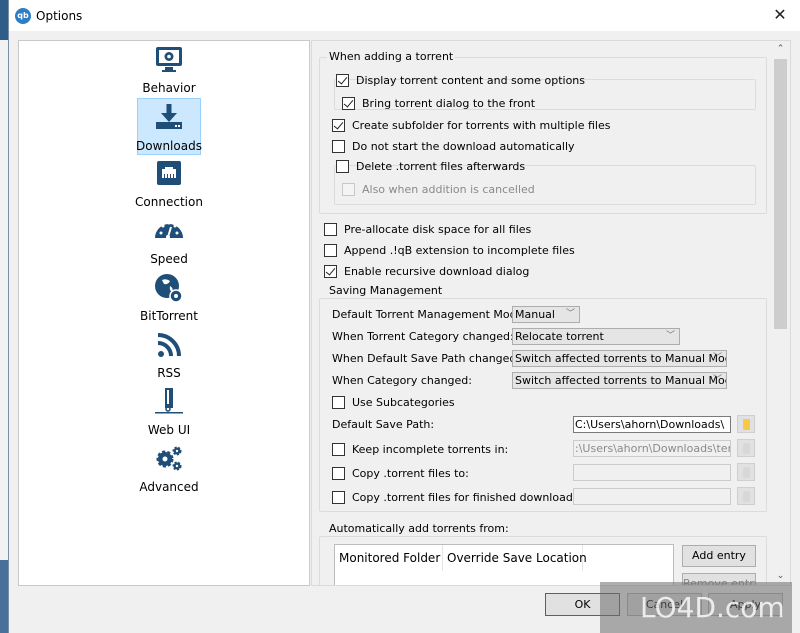 The height and width of the screenshot is (633, 800). What do you see at coordinates (438, 229) in the screenshot?
I see `preallocate-label: Pre-allocate disk space for all files` at bounding box center [438, 229].